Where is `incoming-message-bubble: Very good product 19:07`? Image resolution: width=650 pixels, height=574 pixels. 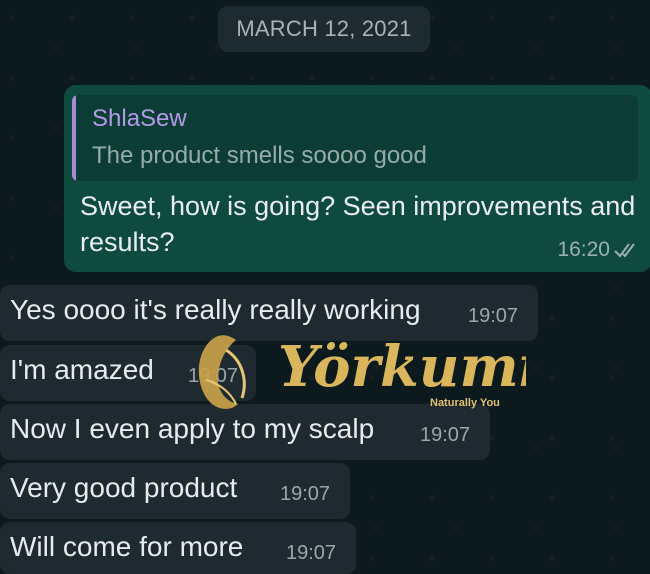
incoming-message-bubble: Very good product 19:07 is located at coordinates (175, 491).